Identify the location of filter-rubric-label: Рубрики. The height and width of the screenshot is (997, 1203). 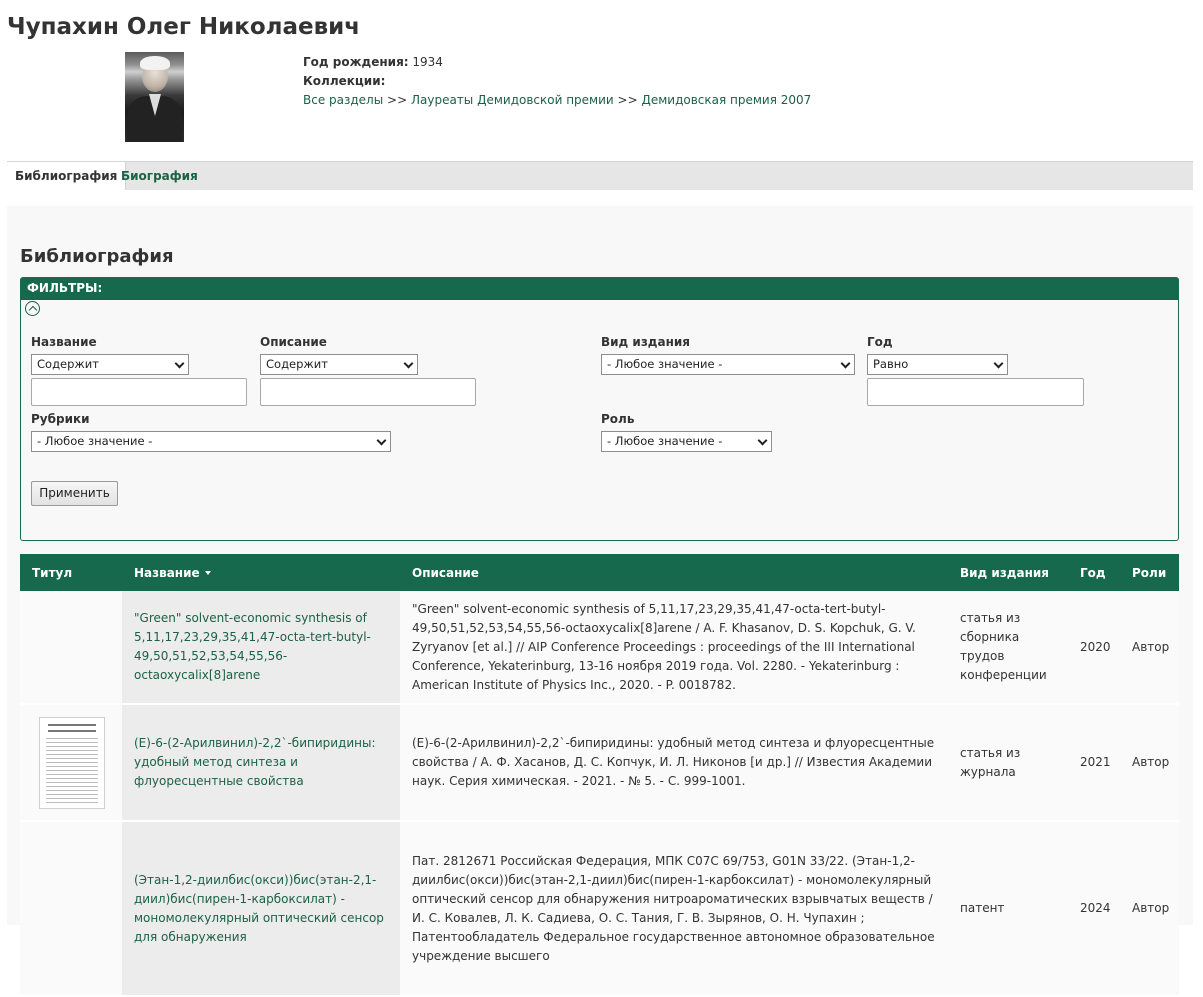
(60, 419).